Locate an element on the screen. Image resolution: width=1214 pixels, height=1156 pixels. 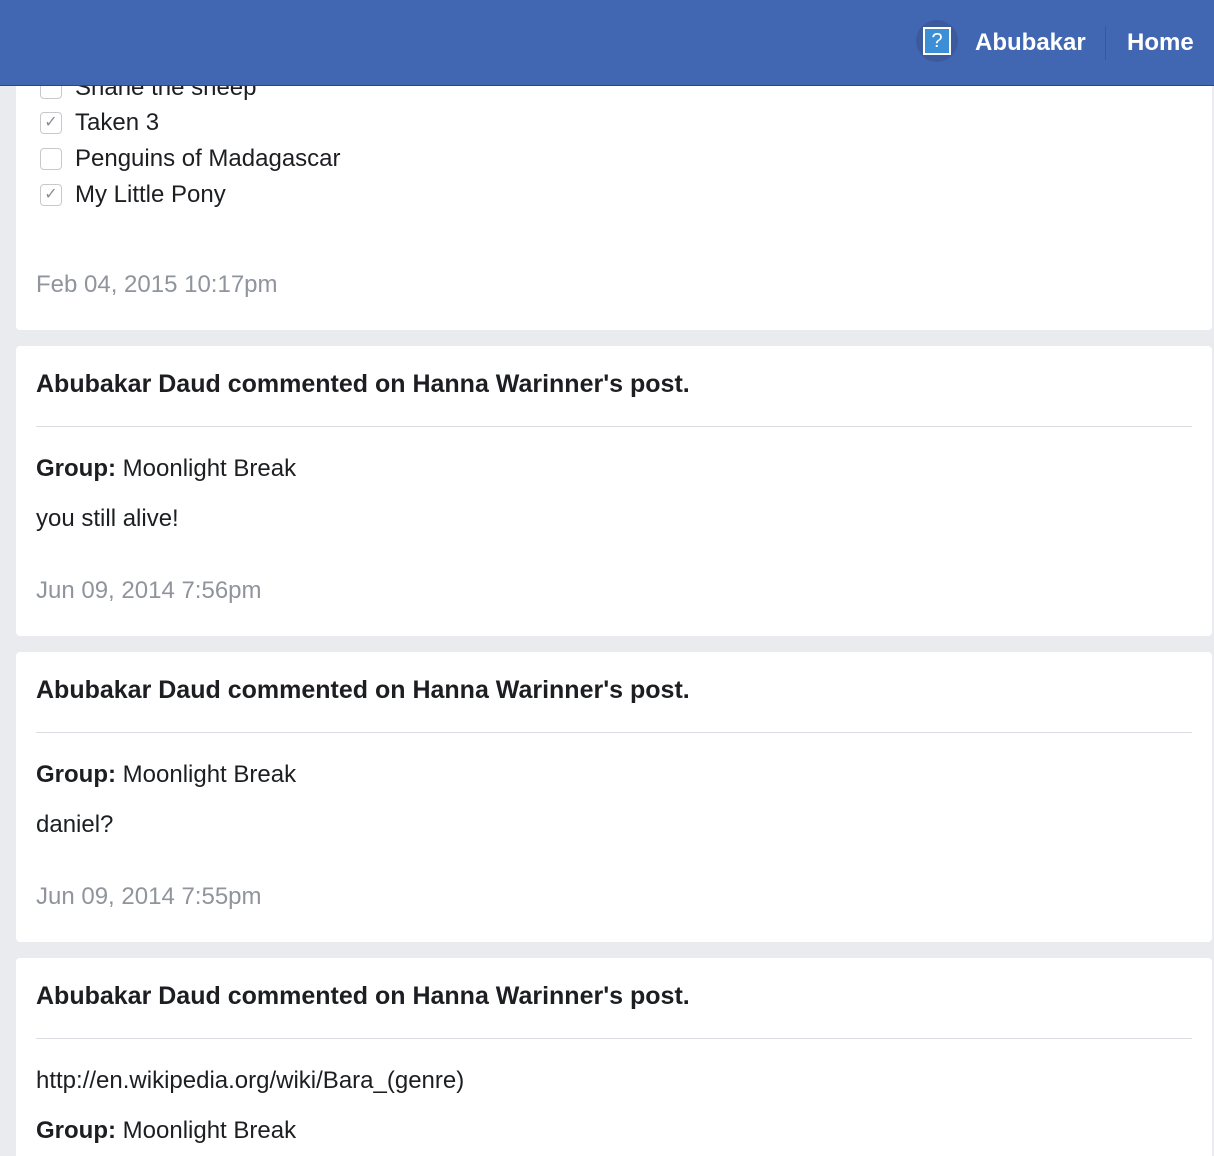
avatar: ? is located at coordinates (937, 41).